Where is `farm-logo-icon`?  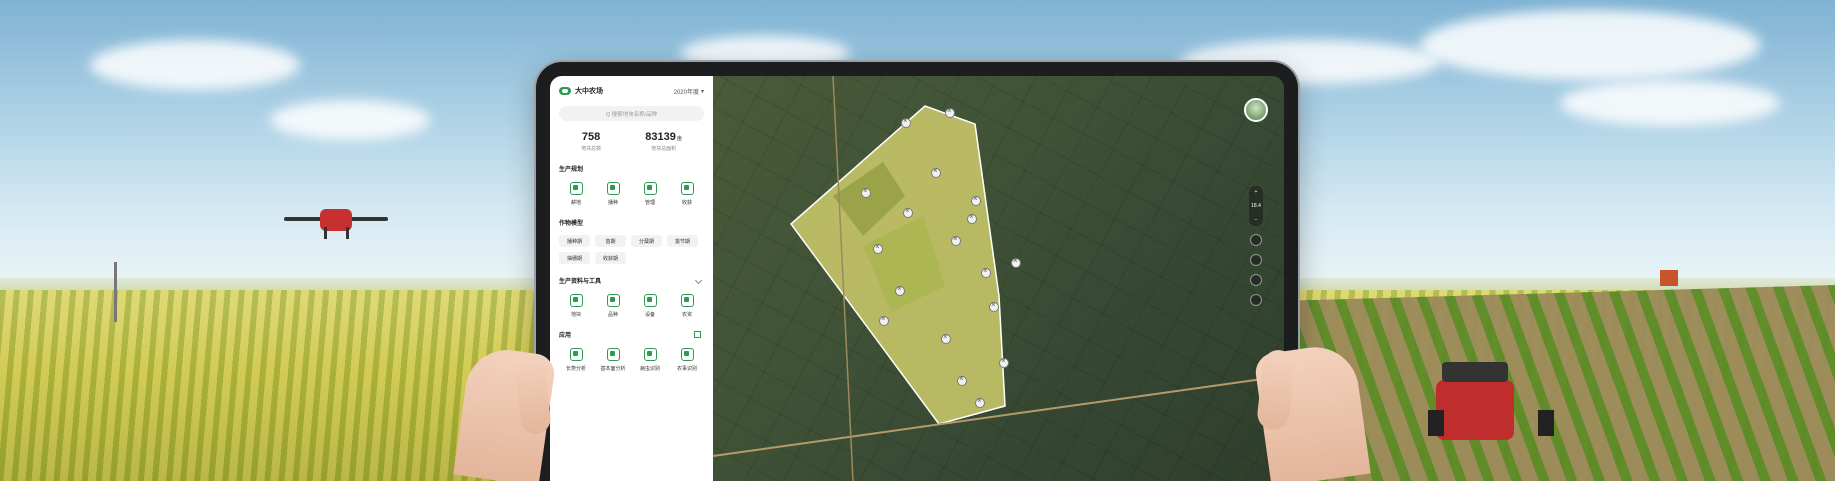
farm-logo-icon is located at coordinates (565, 91).